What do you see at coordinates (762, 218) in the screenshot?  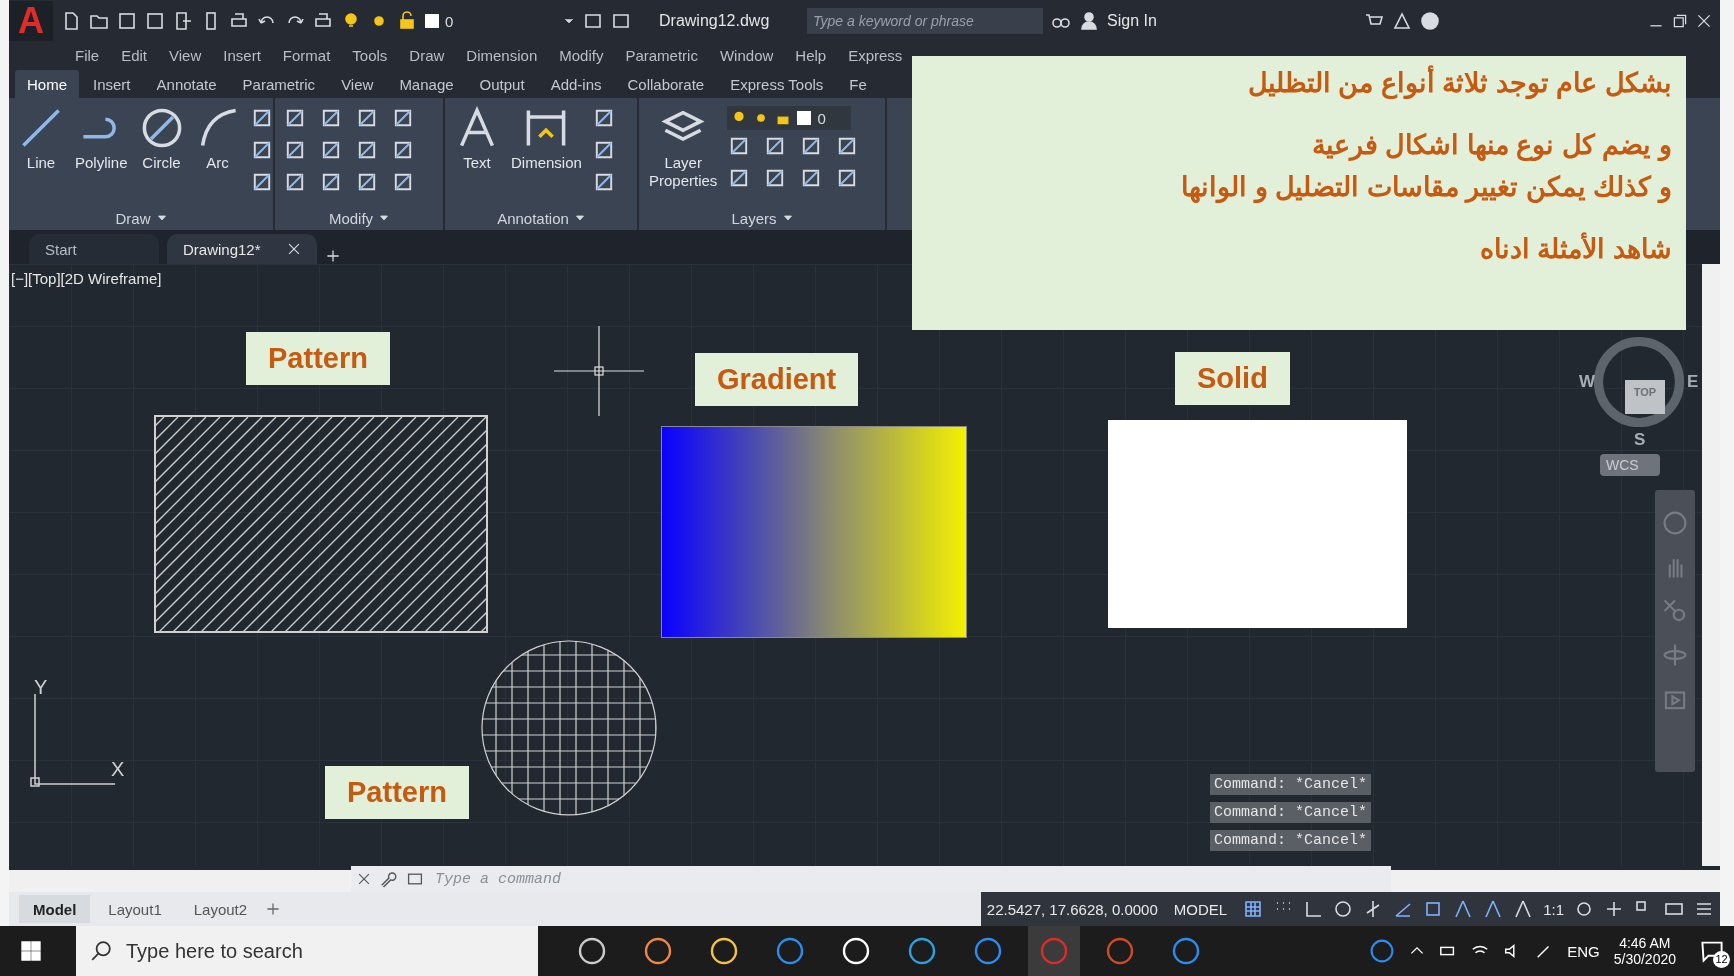 I see `panel-title: Layers` at bounding box center [762, 218].